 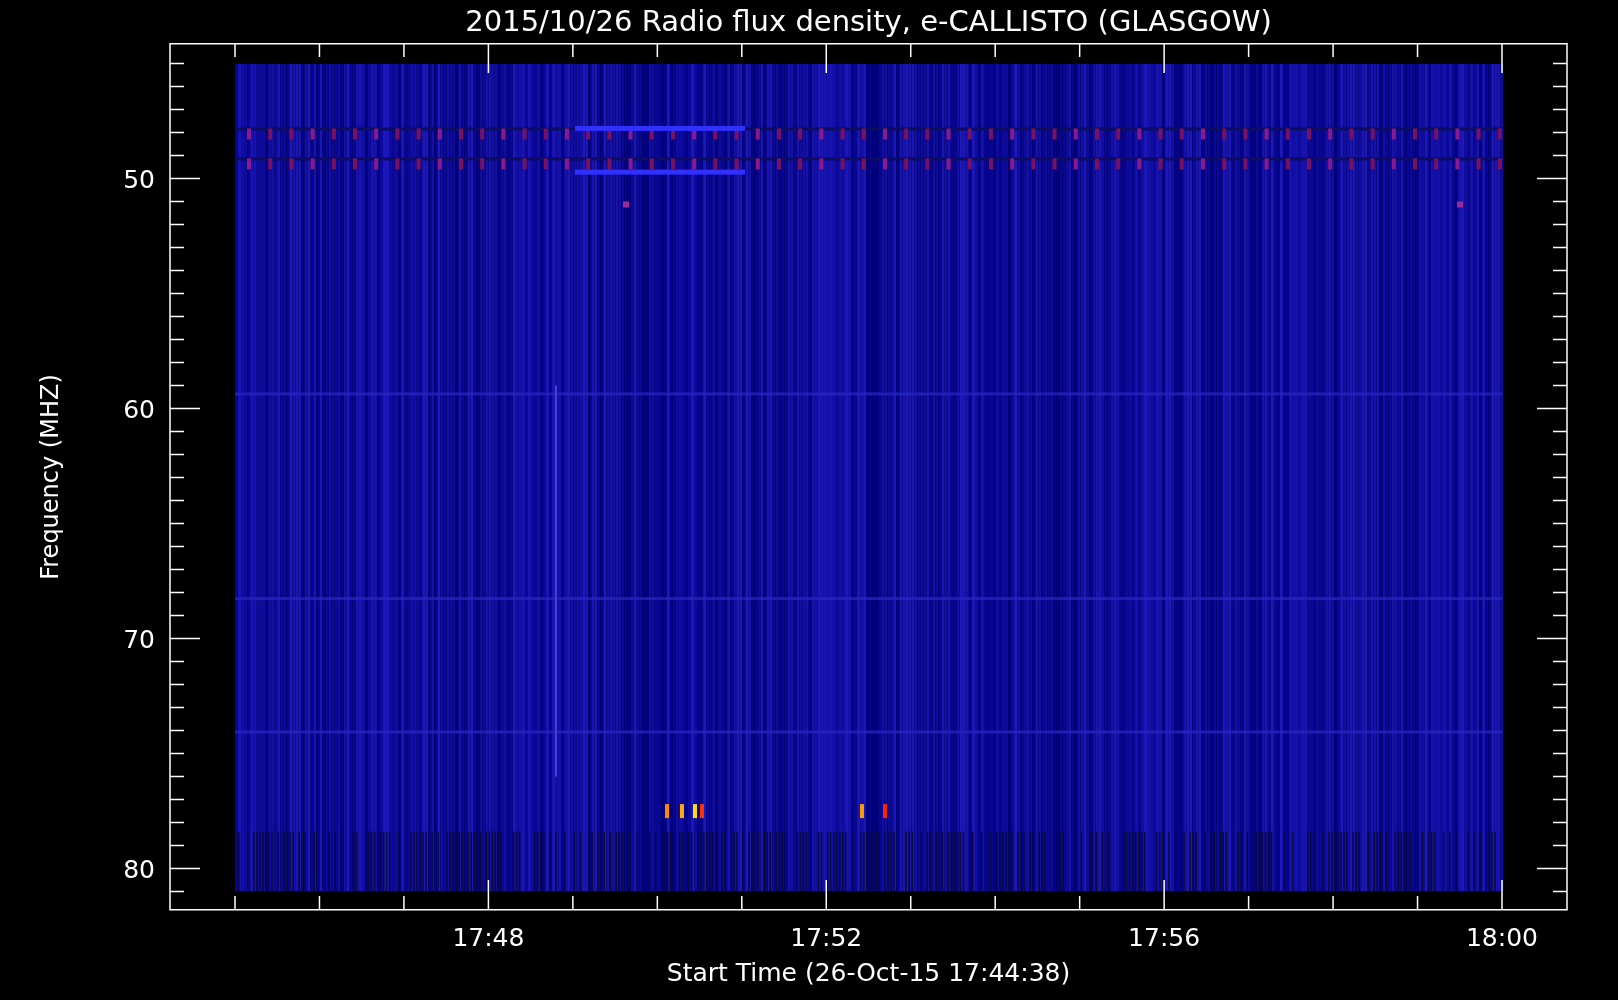 What do you see at coordinates (488, 937) in the screenshot?
I see `x-tick-label: 17:48` at bounding box center [488, 937].